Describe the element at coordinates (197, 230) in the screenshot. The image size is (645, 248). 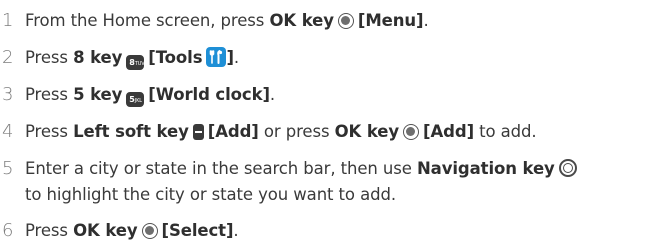
I see `select-action-label: [Select]` at that location.